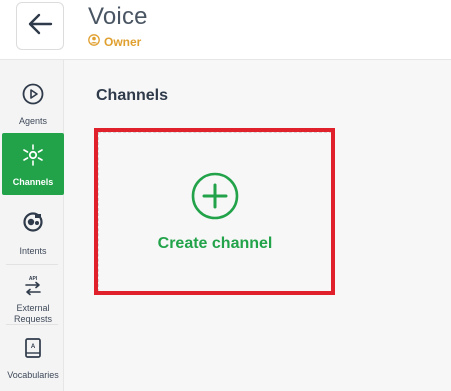  I want to click on sidebar-item-label: Agents, so click(33, 121).